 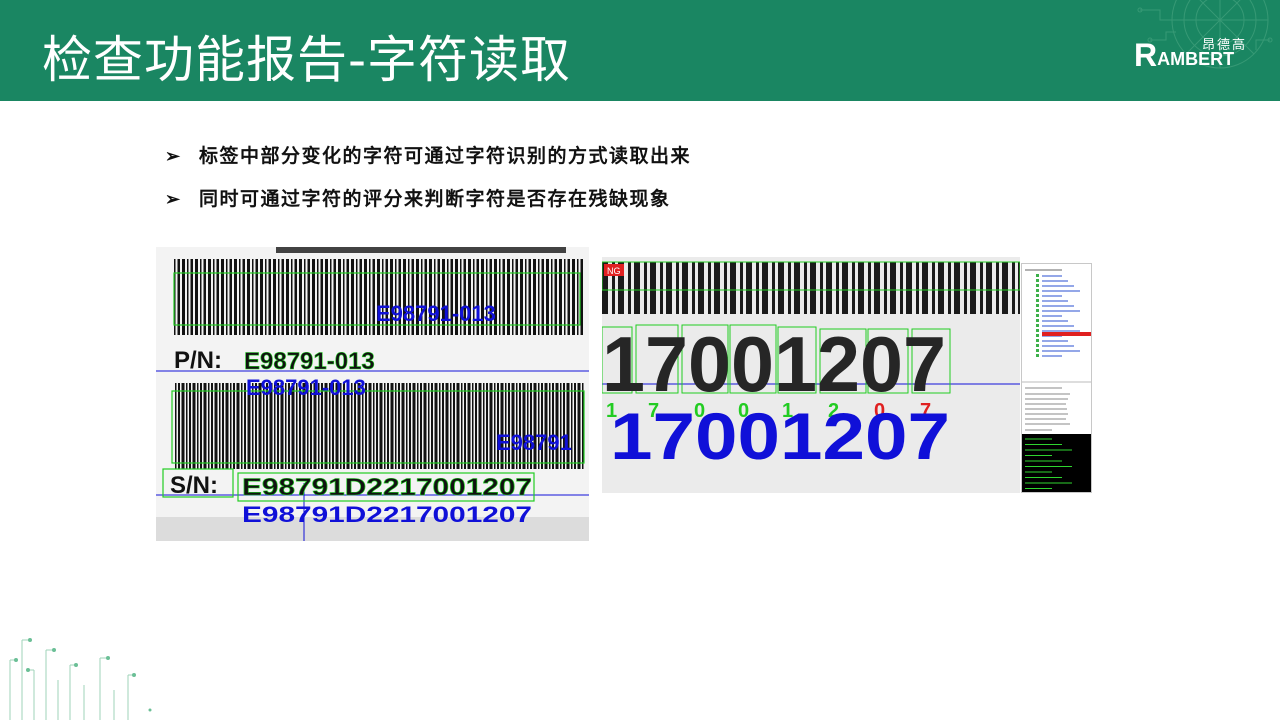 I want to click on pn-read: E98791-013, so click(x=306, y=387).